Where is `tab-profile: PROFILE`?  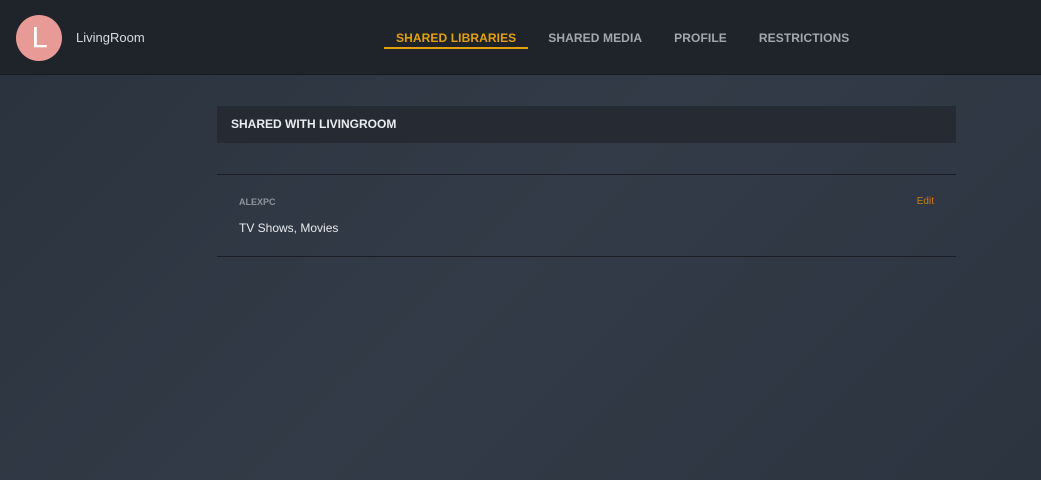 tab-profile: PROFILE is located at coordinates (700, 37).